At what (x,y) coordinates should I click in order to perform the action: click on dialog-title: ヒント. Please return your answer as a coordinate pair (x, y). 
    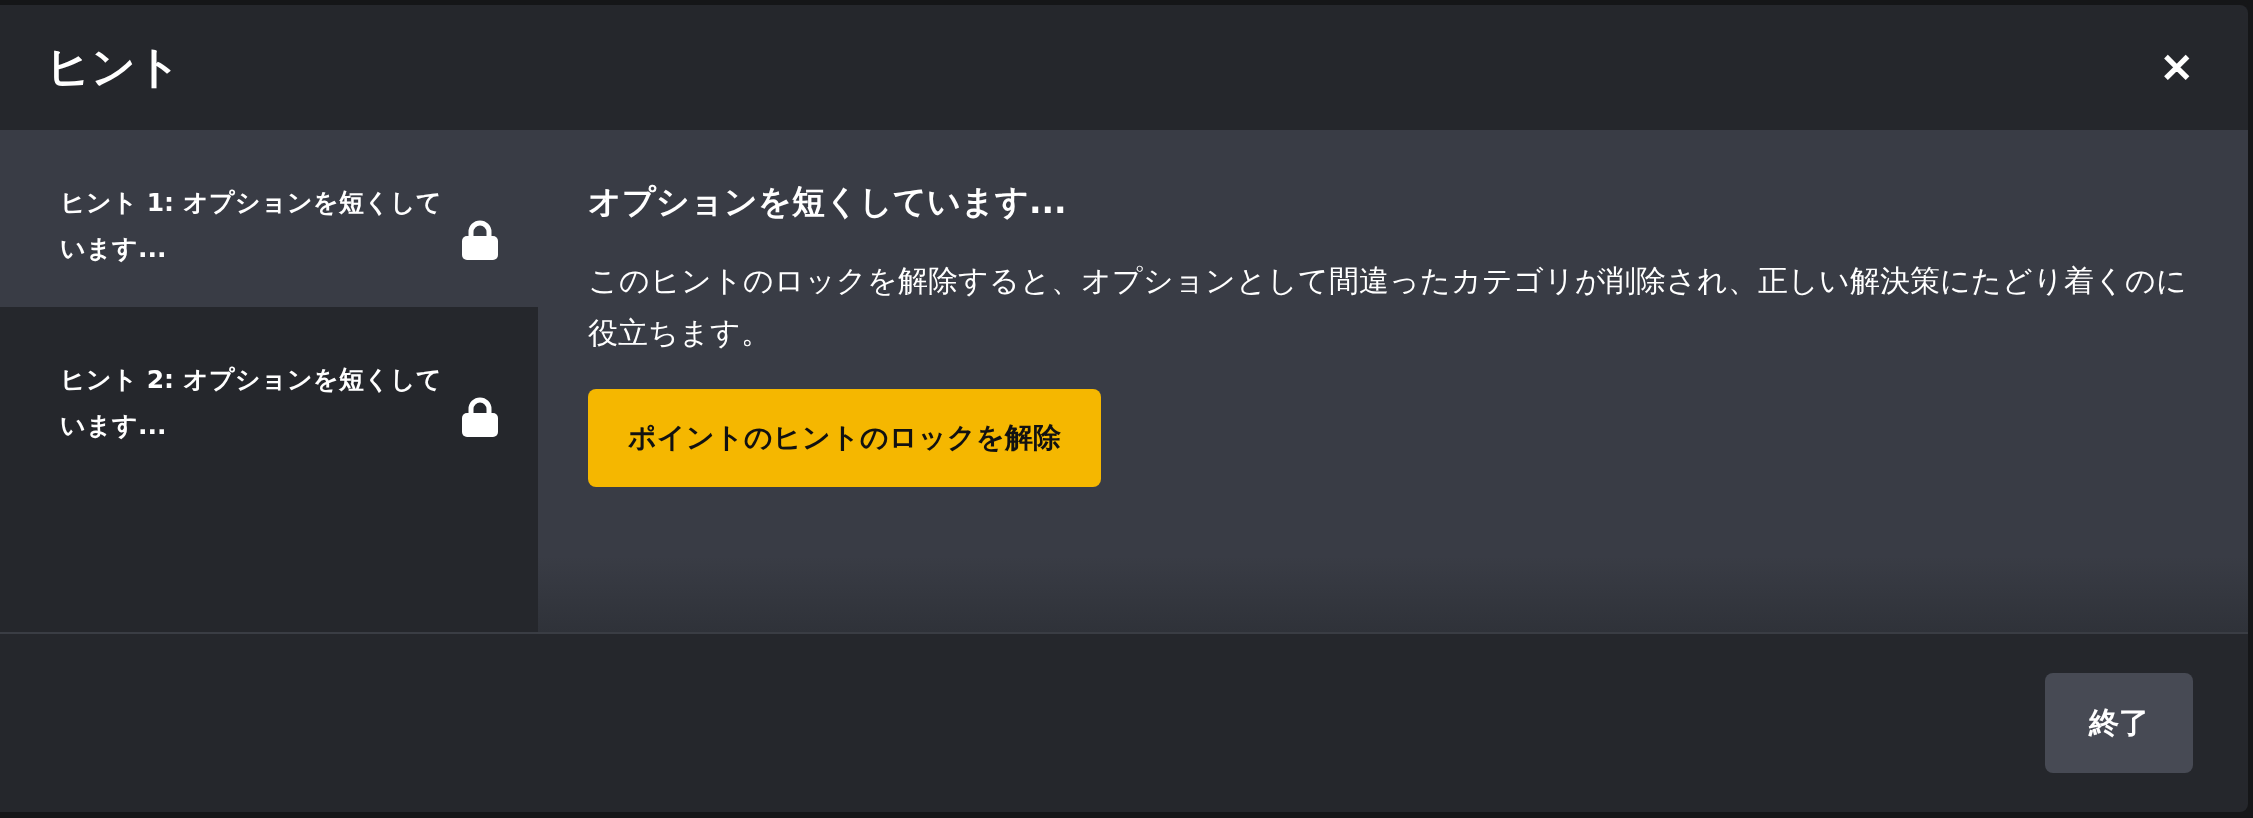
    Looking at the image, I should click on (113, 67).